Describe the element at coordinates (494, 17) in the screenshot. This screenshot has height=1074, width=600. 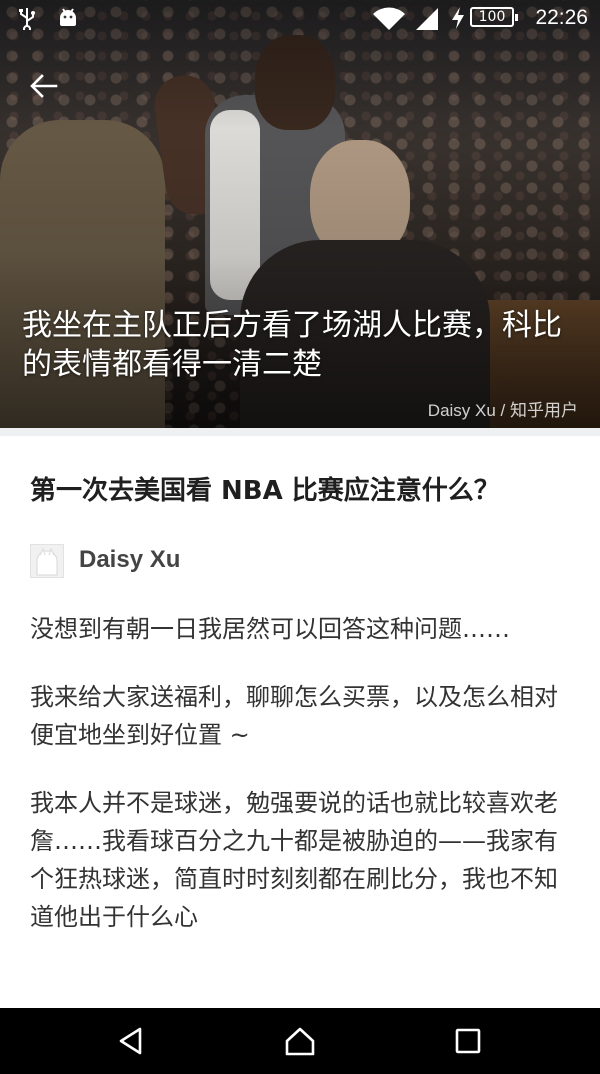
I see `battery-icon: 100` at that location.